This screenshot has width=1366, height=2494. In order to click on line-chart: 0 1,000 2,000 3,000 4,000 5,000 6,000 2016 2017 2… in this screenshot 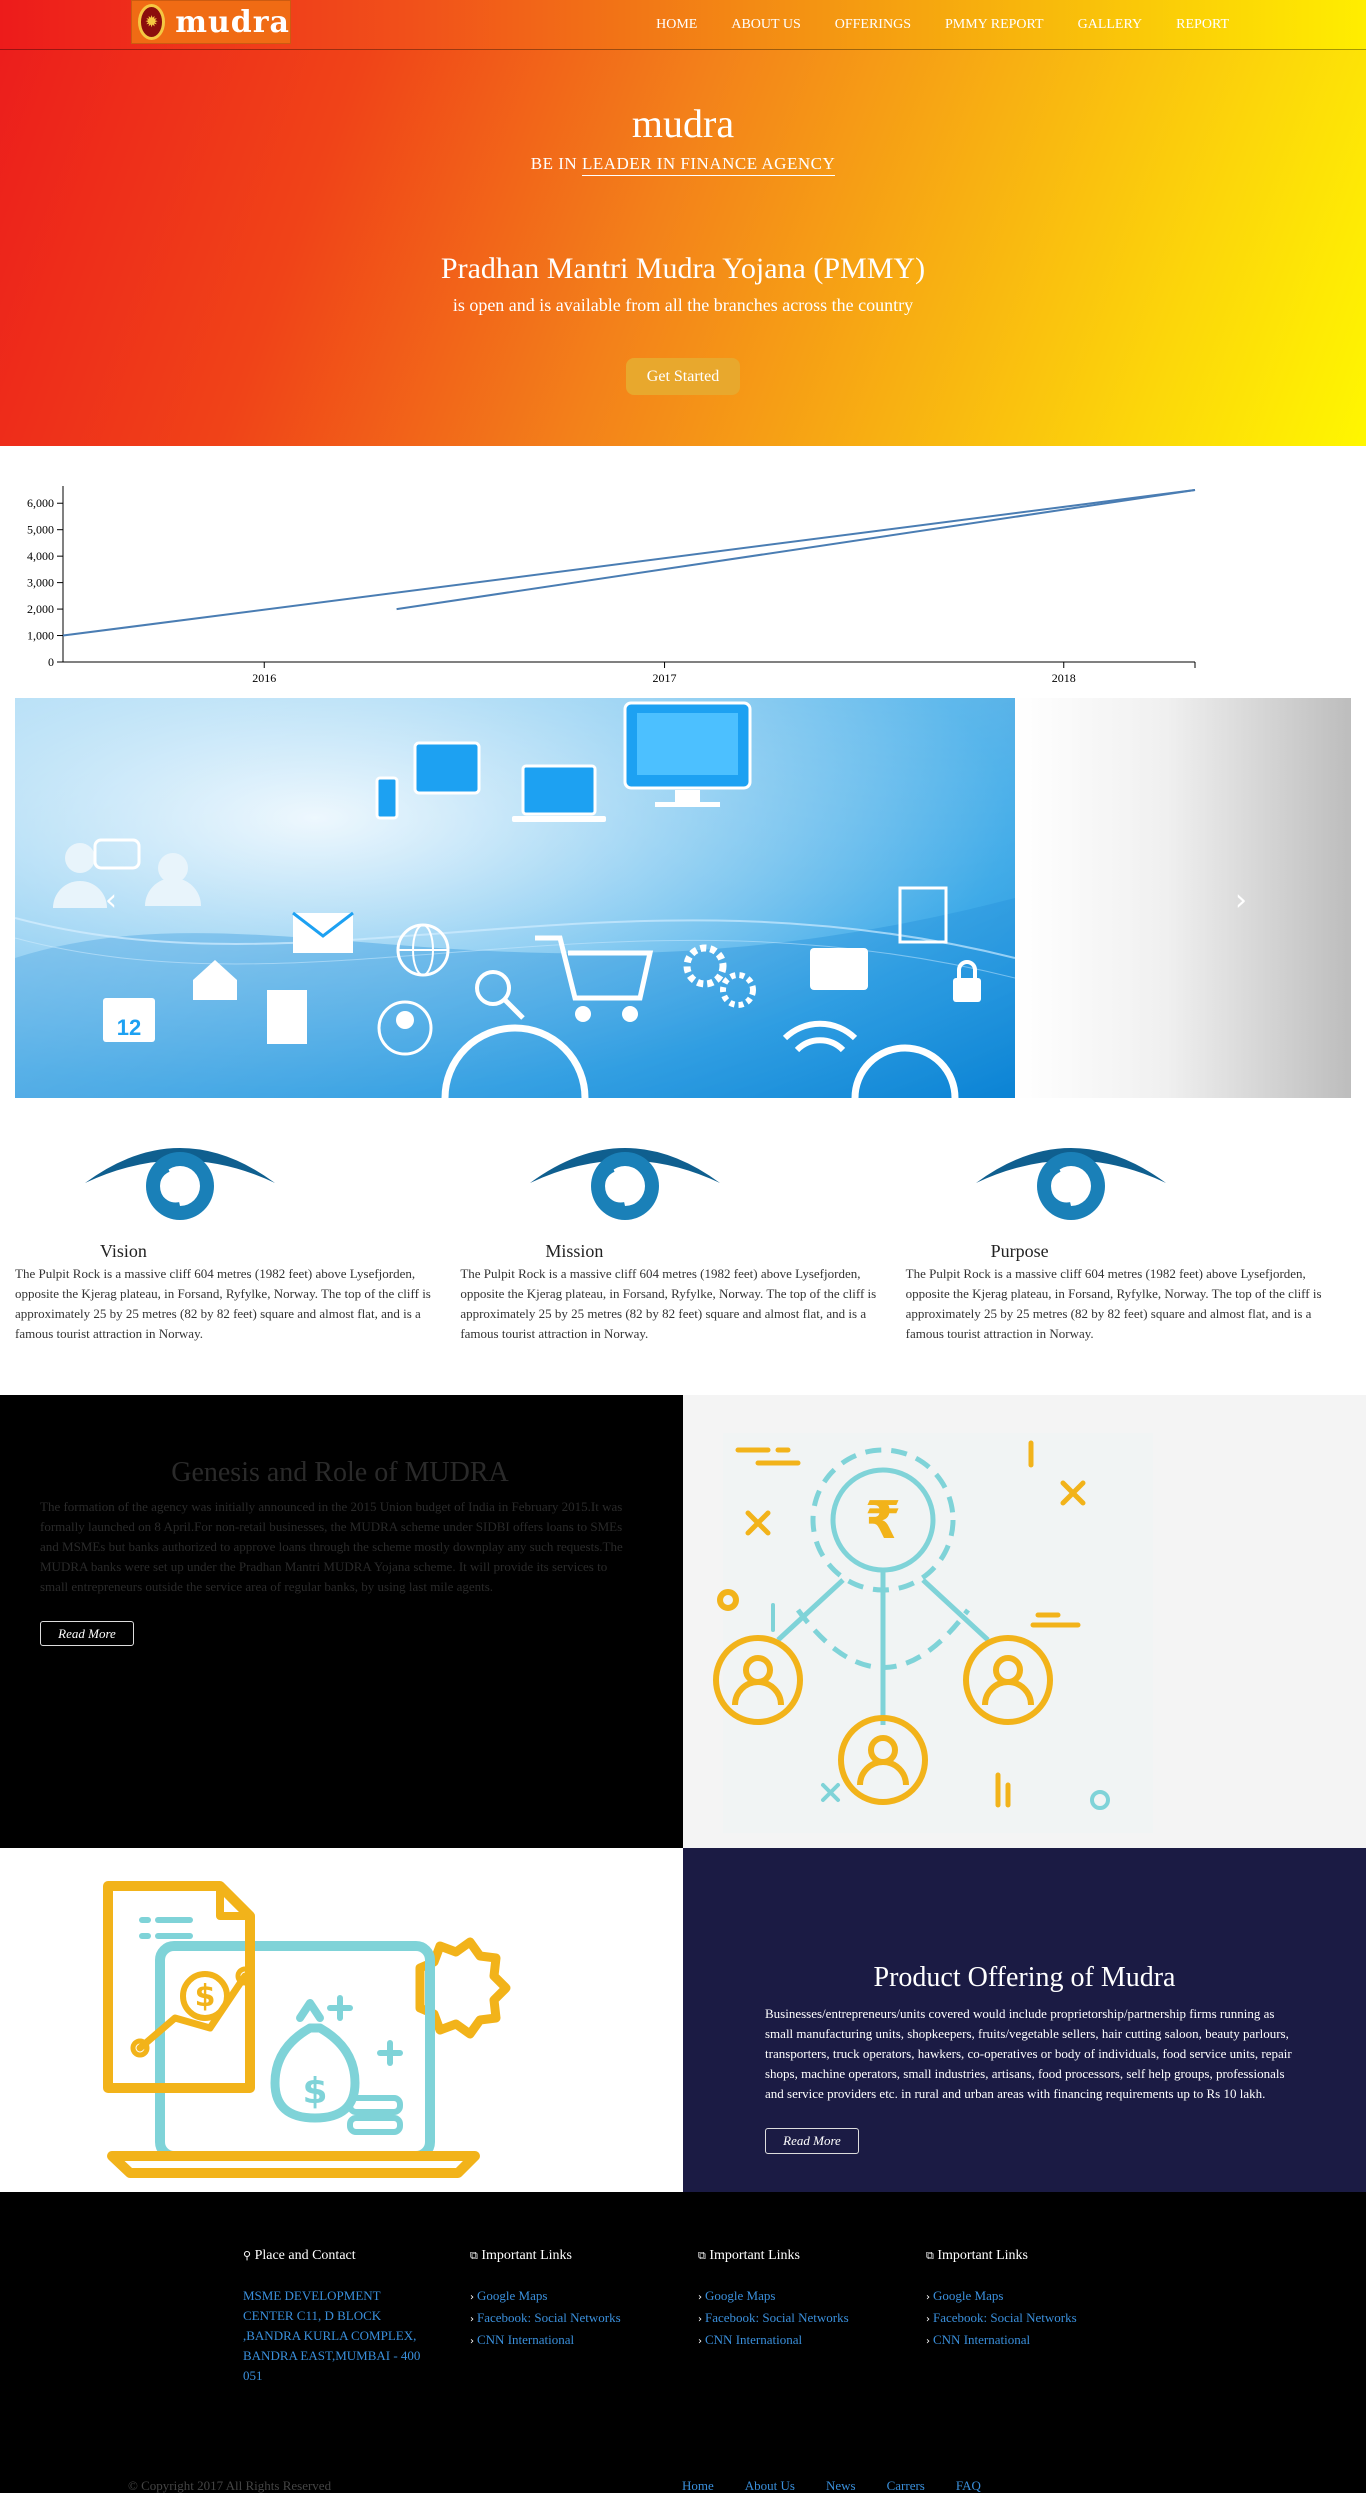, I will do `click(611, 585)`.